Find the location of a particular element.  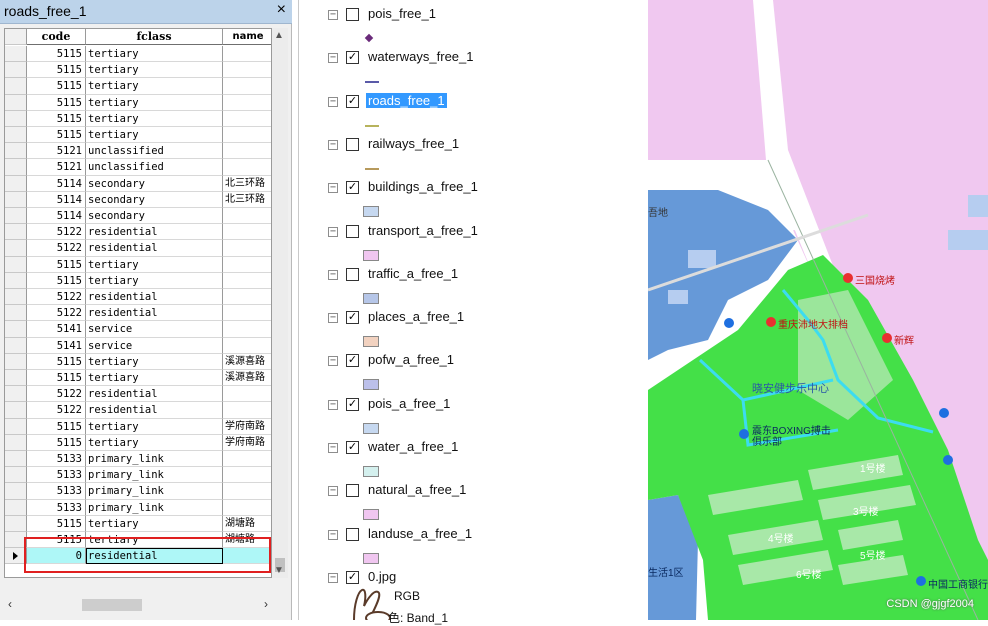

layer-visibility-checkbox is located at coordinates (352, 14).